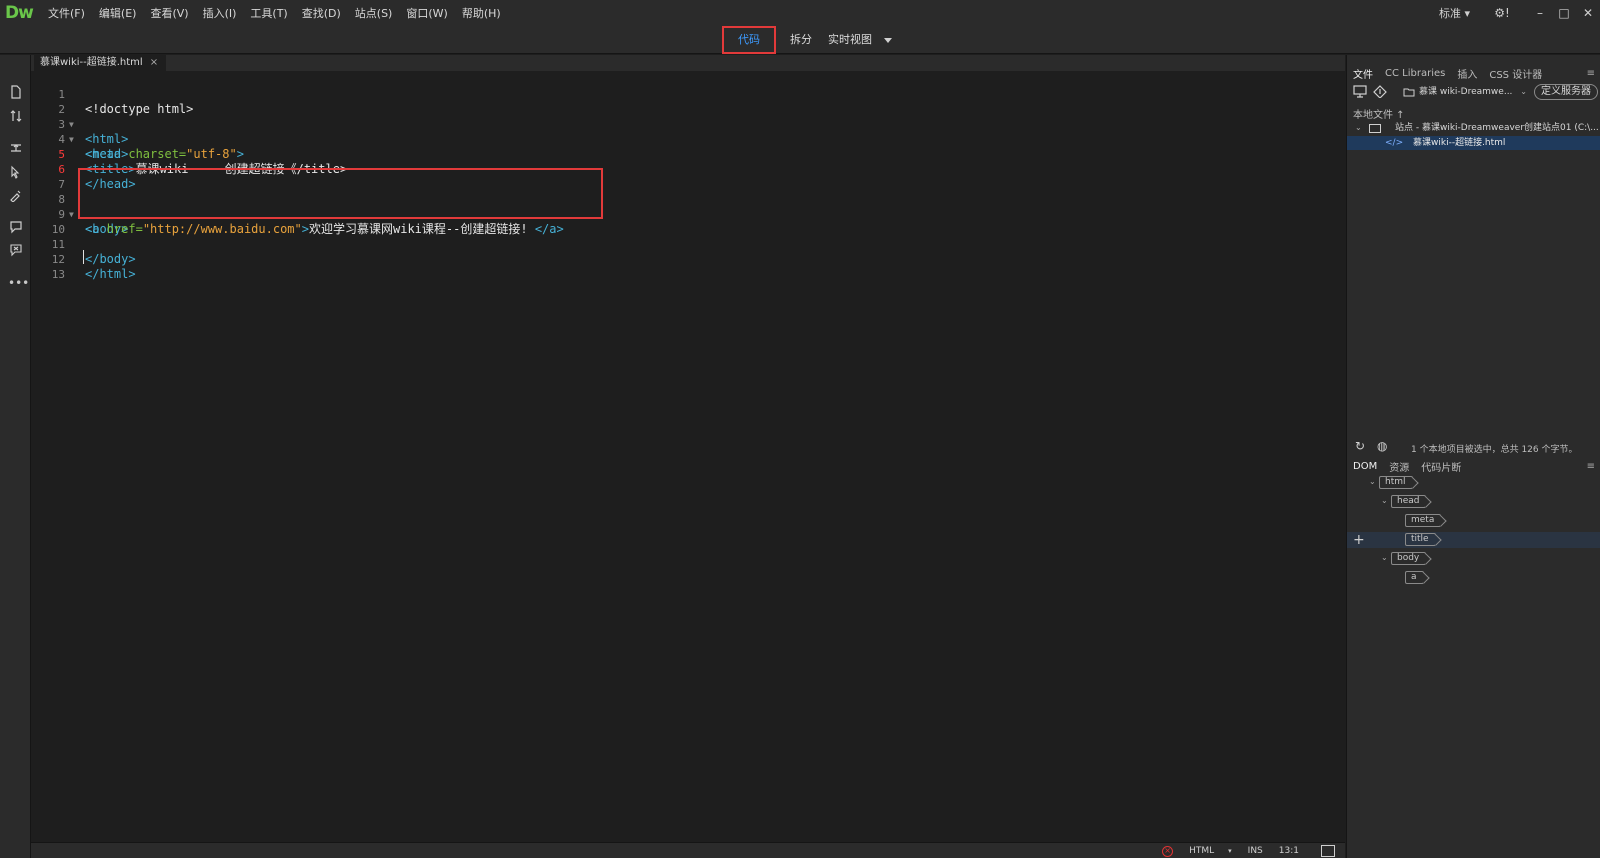 The image size is (1600, 858). What do you see at coordinates (118, 13) in the screenshot?
I see `menu-edit: 编辑(E)` at bounding box center [118, 13].